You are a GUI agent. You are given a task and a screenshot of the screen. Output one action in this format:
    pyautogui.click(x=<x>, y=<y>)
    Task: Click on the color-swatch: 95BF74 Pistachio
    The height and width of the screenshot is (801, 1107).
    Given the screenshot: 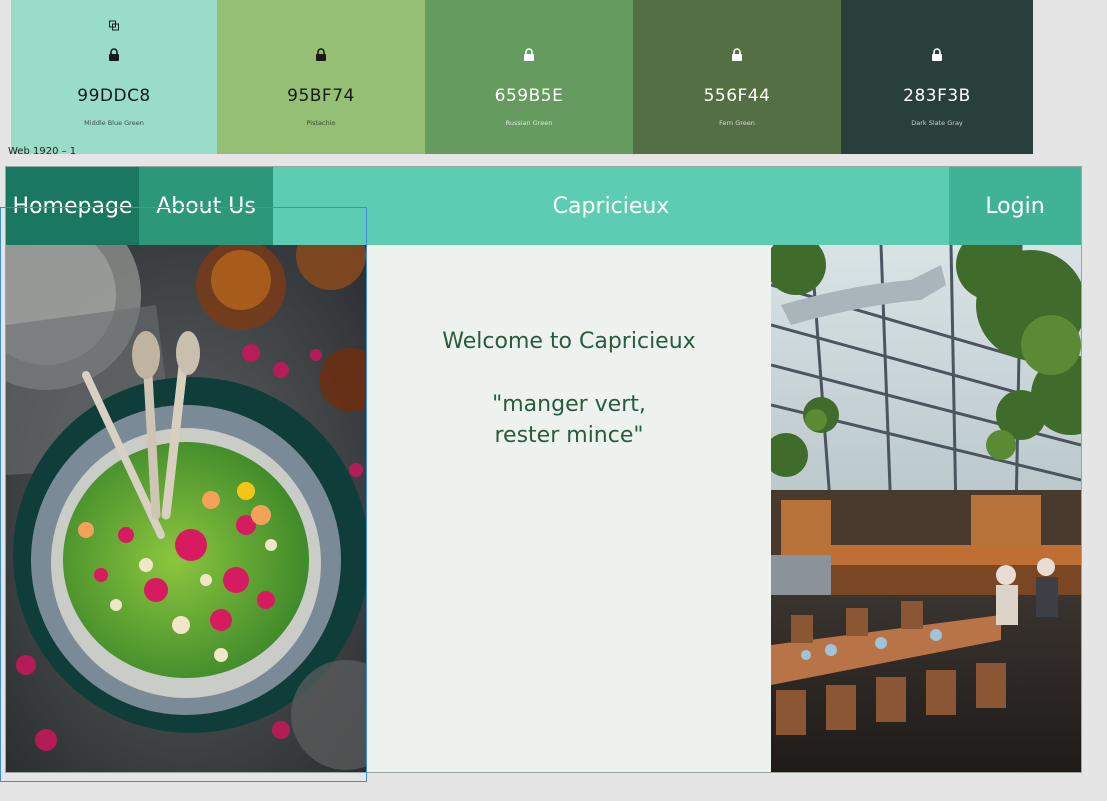 What is the action you would take?
    pyautogui.click(x=321, y=77)
    